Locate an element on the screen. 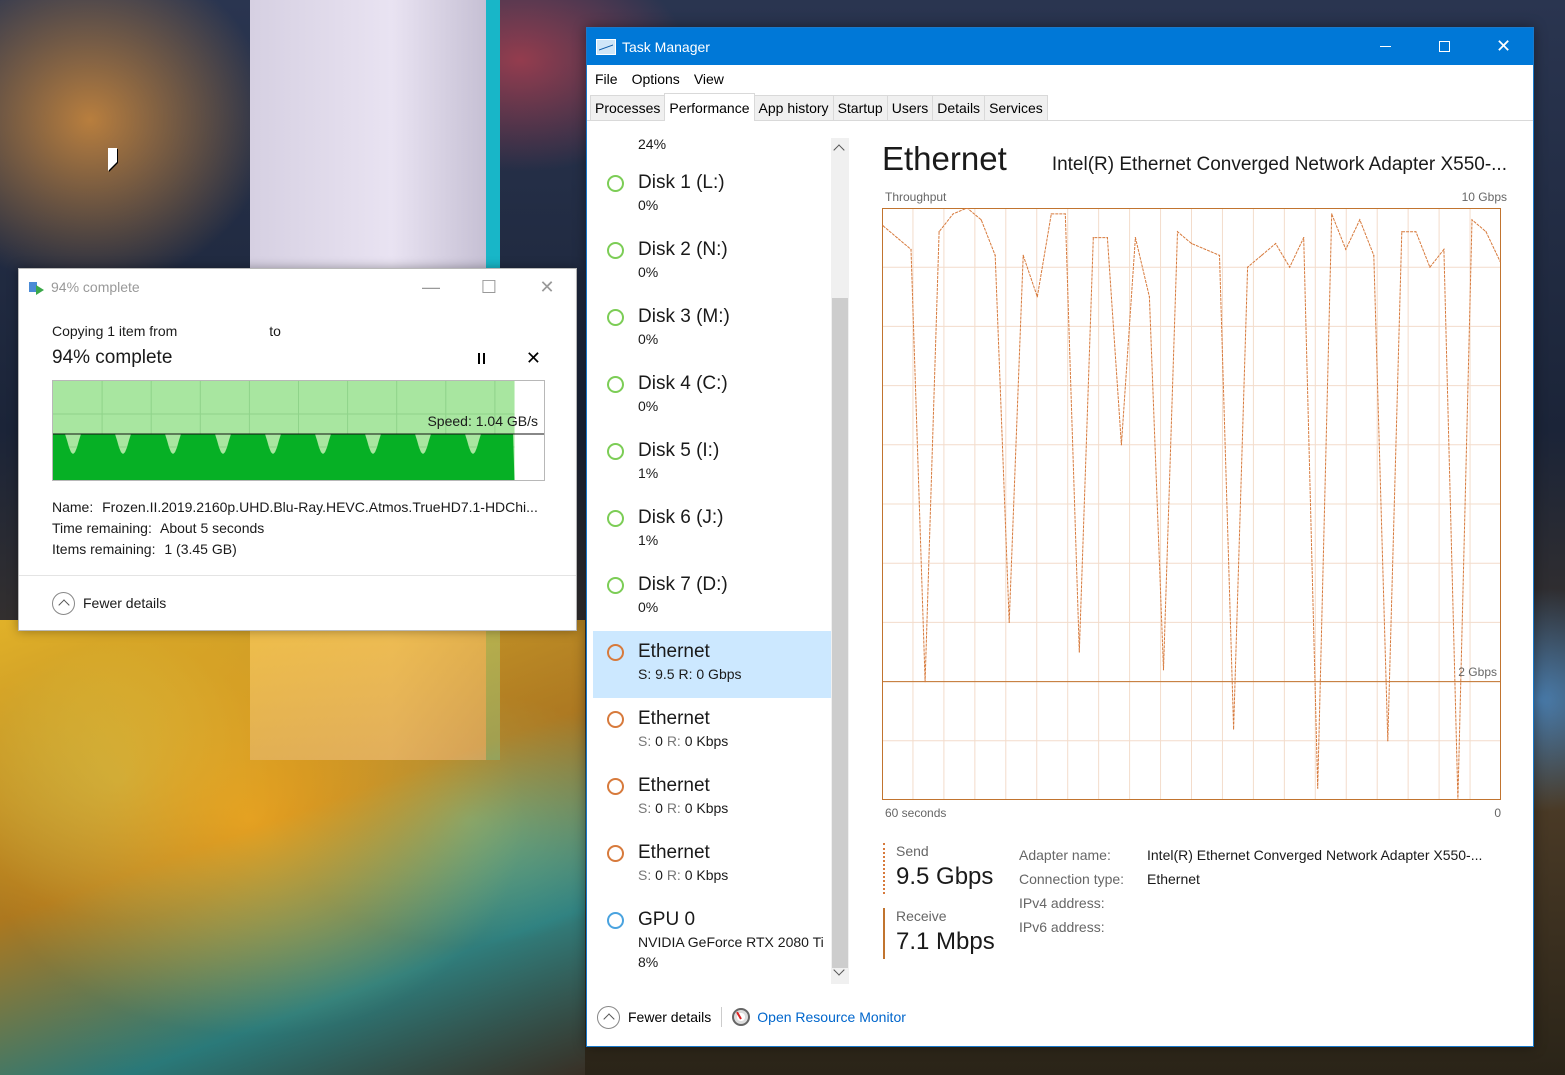  resource-list-scrollbar is located at coordinates (840, 561).